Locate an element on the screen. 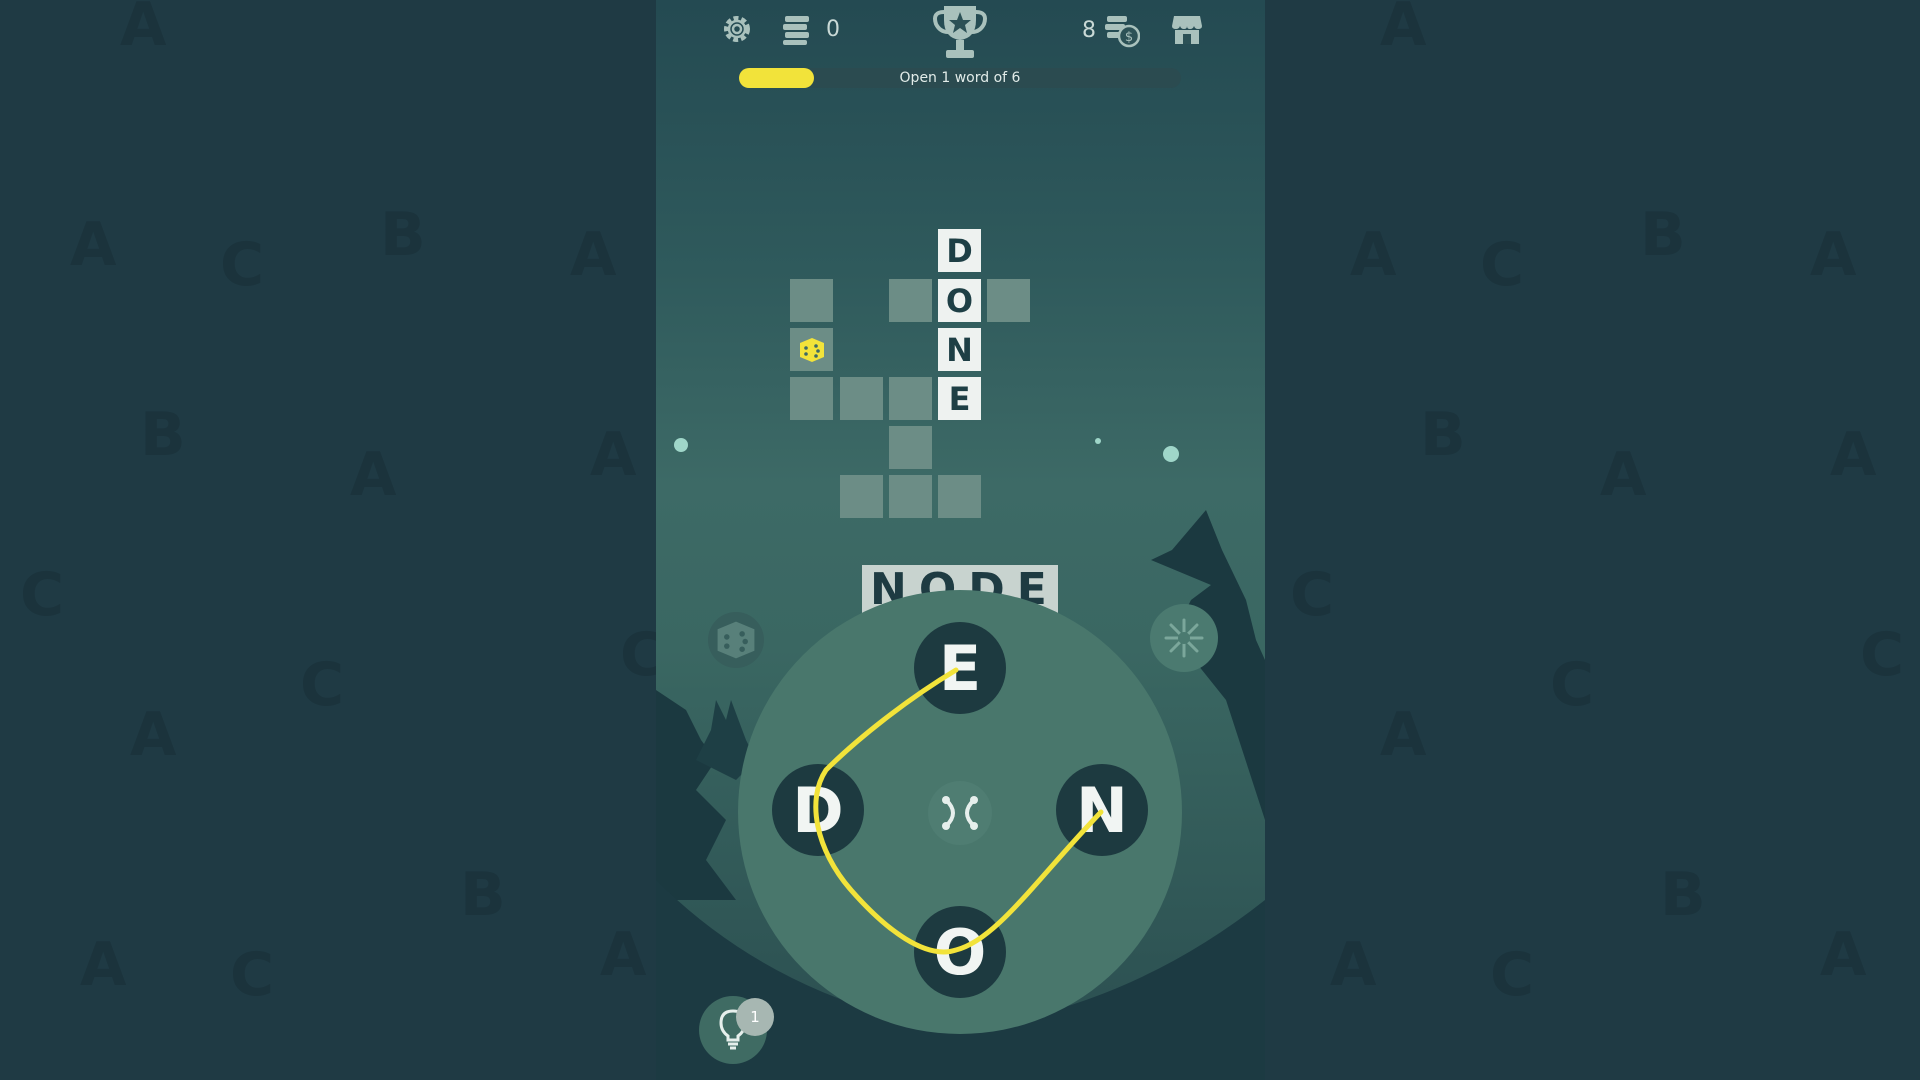 Image resolution: width=1920 pixels, height=1080 pixels. progress-bar: Open 1 word of 6 is located at coordinates (960, 78).